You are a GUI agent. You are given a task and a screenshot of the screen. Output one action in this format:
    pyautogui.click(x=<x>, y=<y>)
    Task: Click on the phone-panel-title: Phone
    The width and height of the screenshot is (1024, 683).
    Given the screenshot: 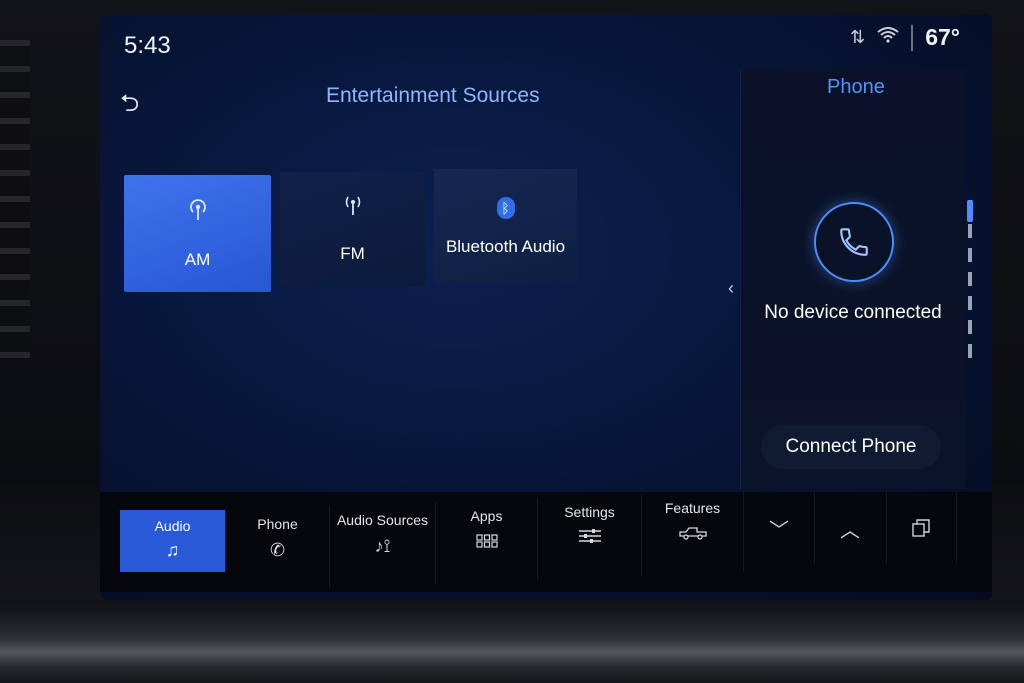 What is the action you would take?
    pyautogui.click(x=856, y=87)
    